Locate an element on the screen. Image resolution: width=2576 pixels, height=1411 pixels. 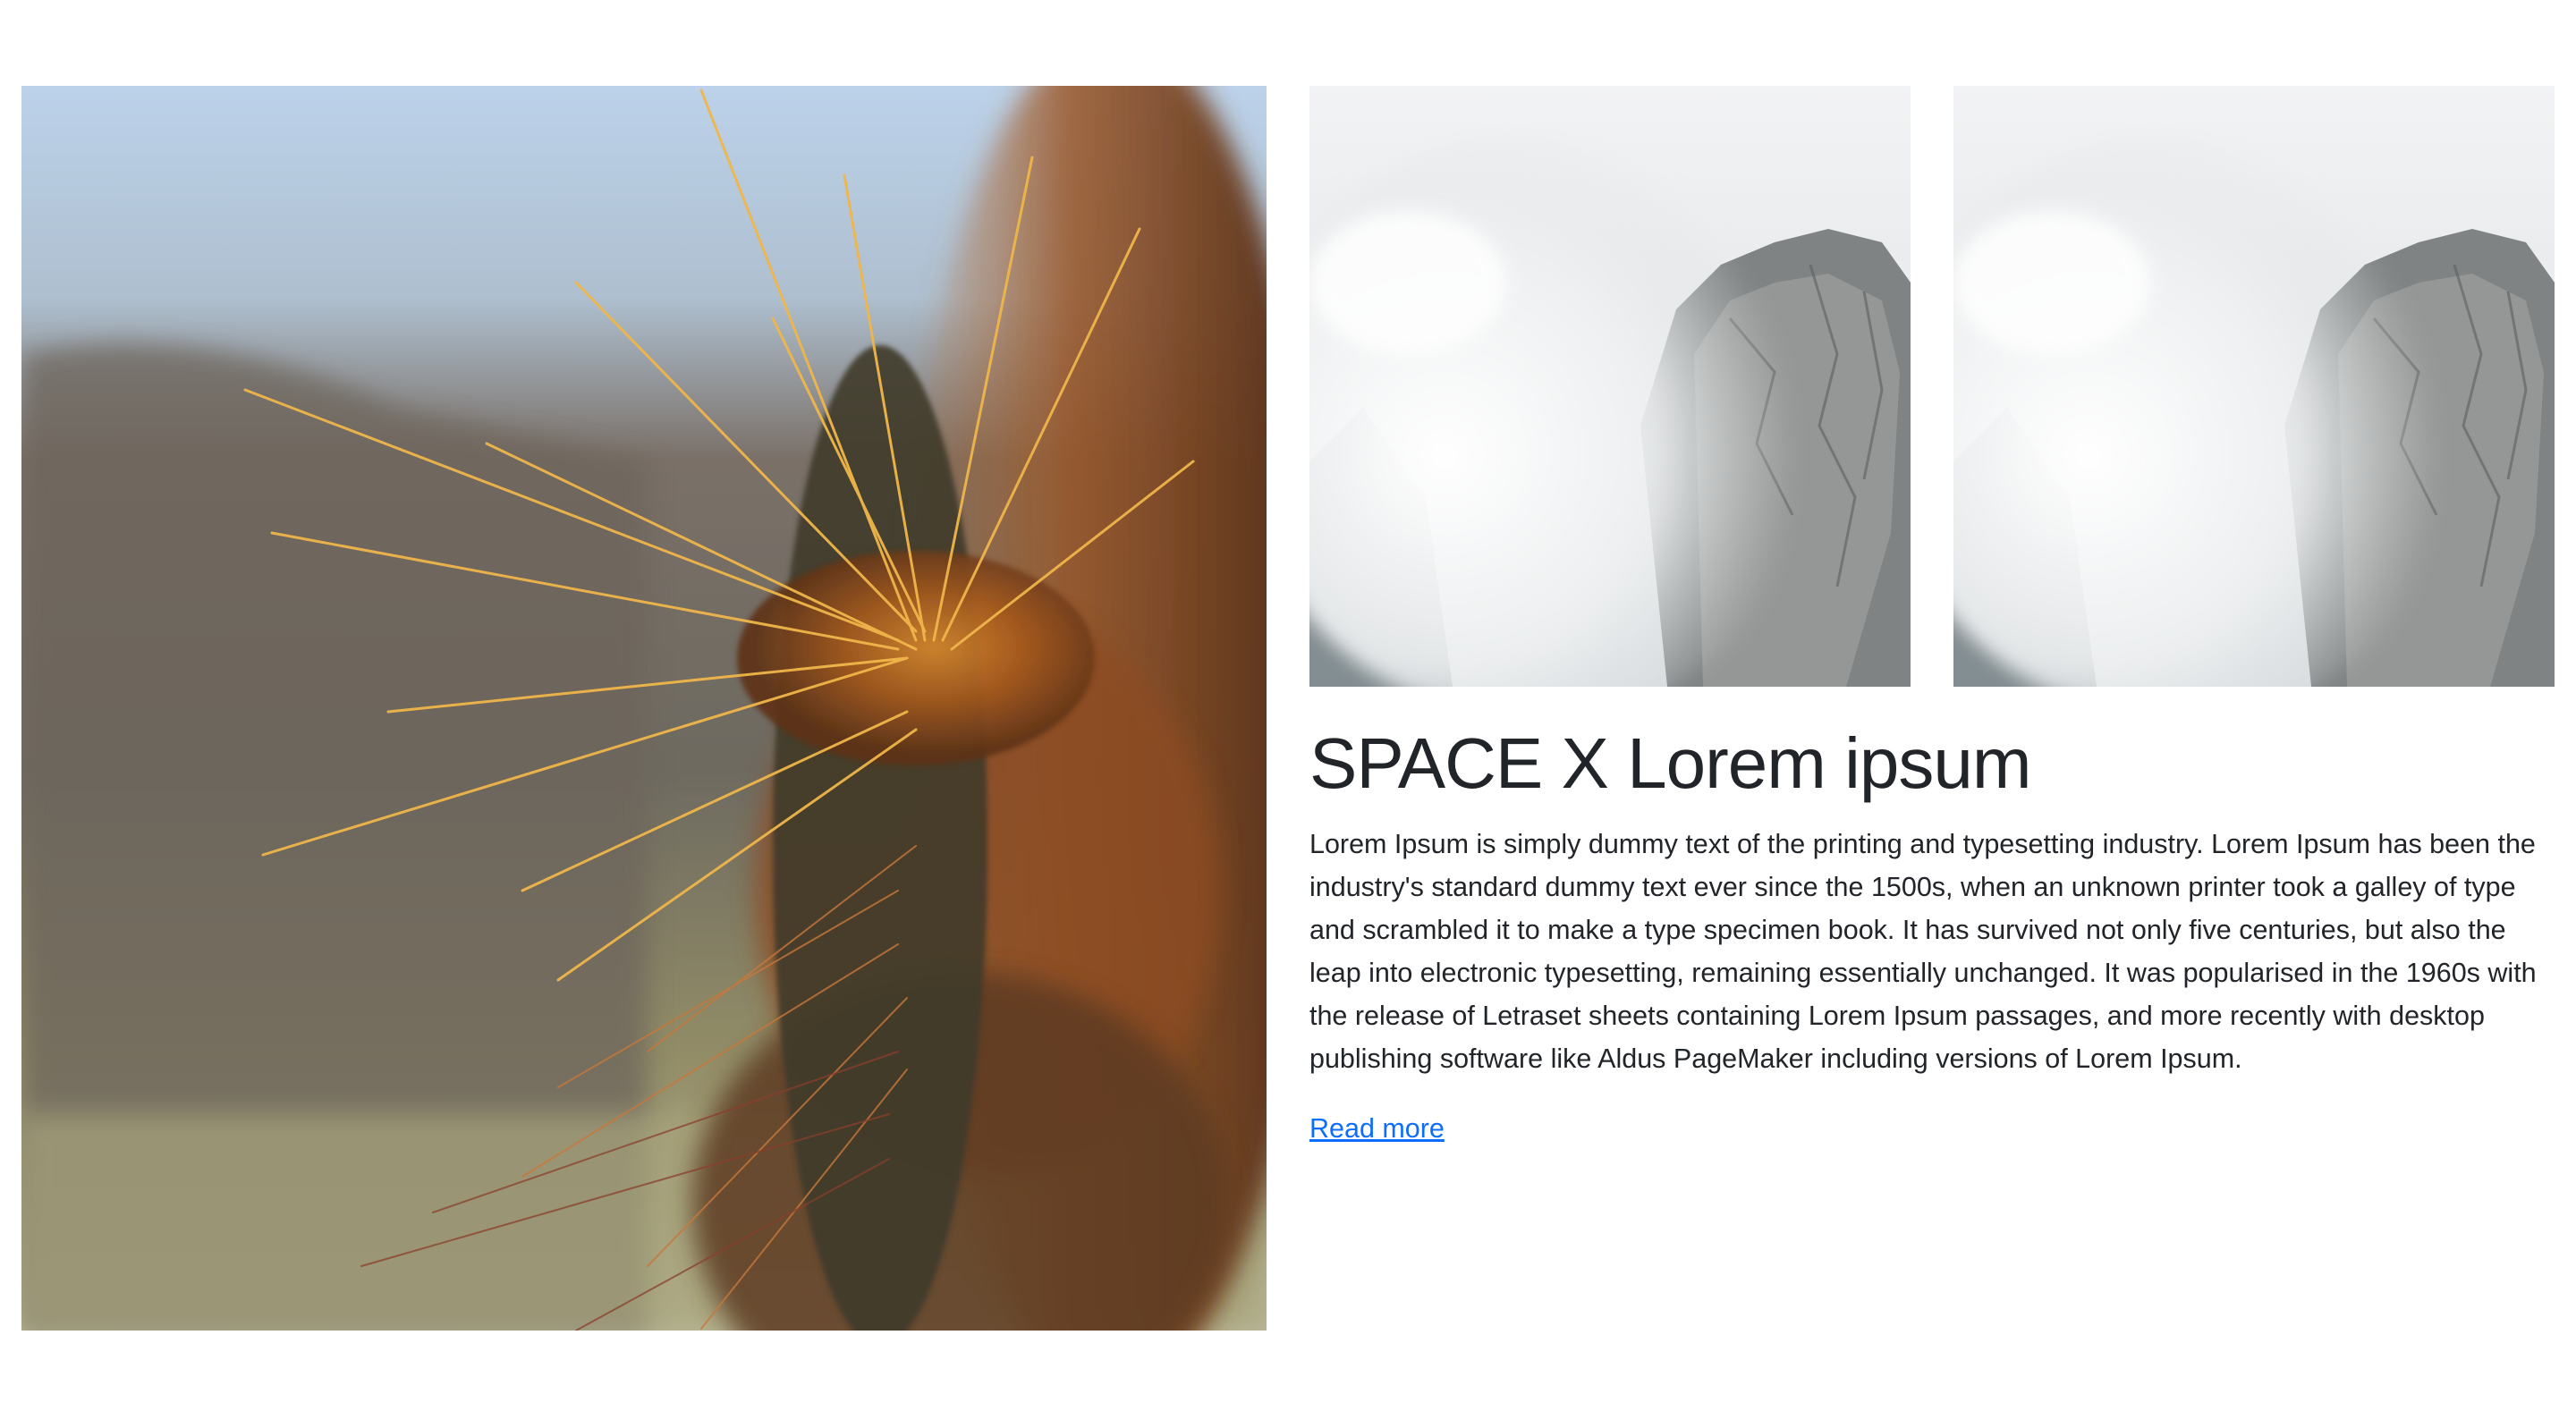
article-title: SPACE X Lorem ipsum is located at coordinates (1670, 763).